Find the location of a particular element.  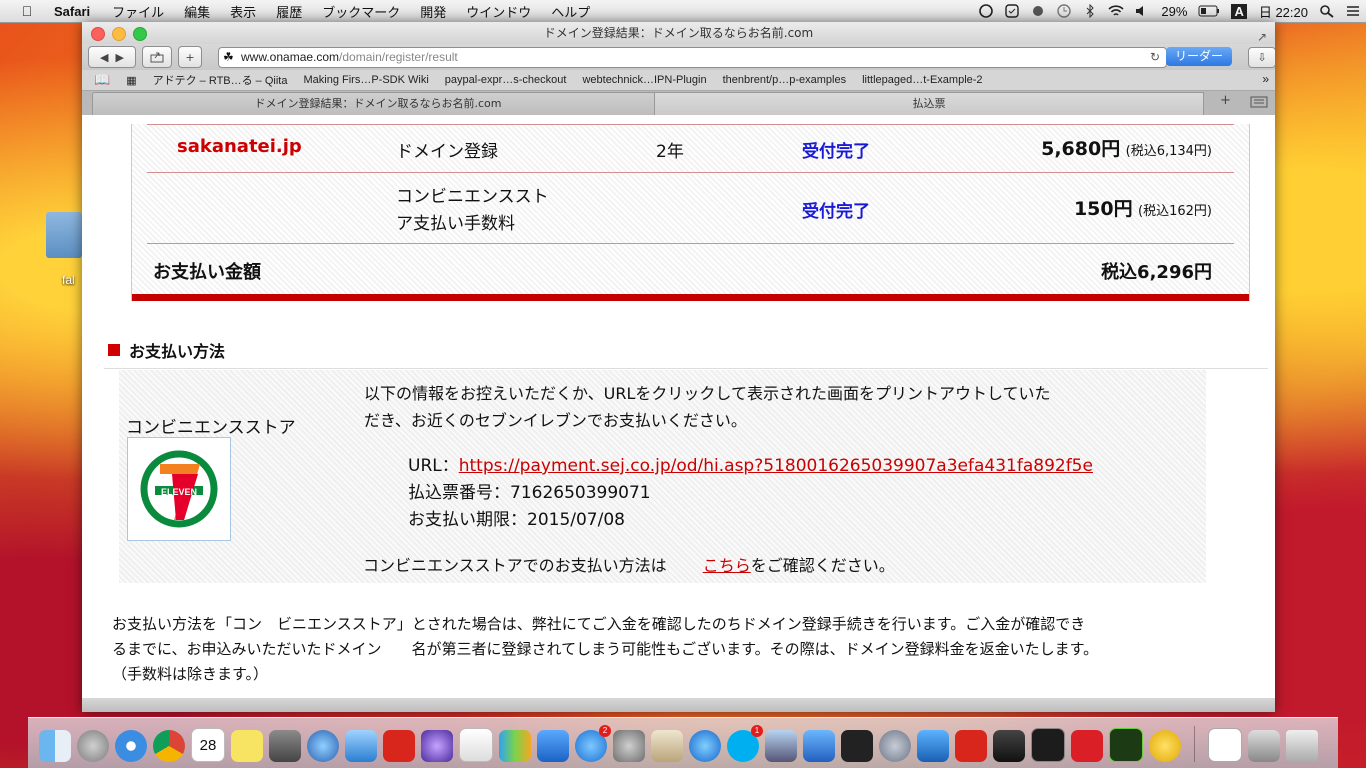

time-machine-icon is located at coordinates (1064, 11).